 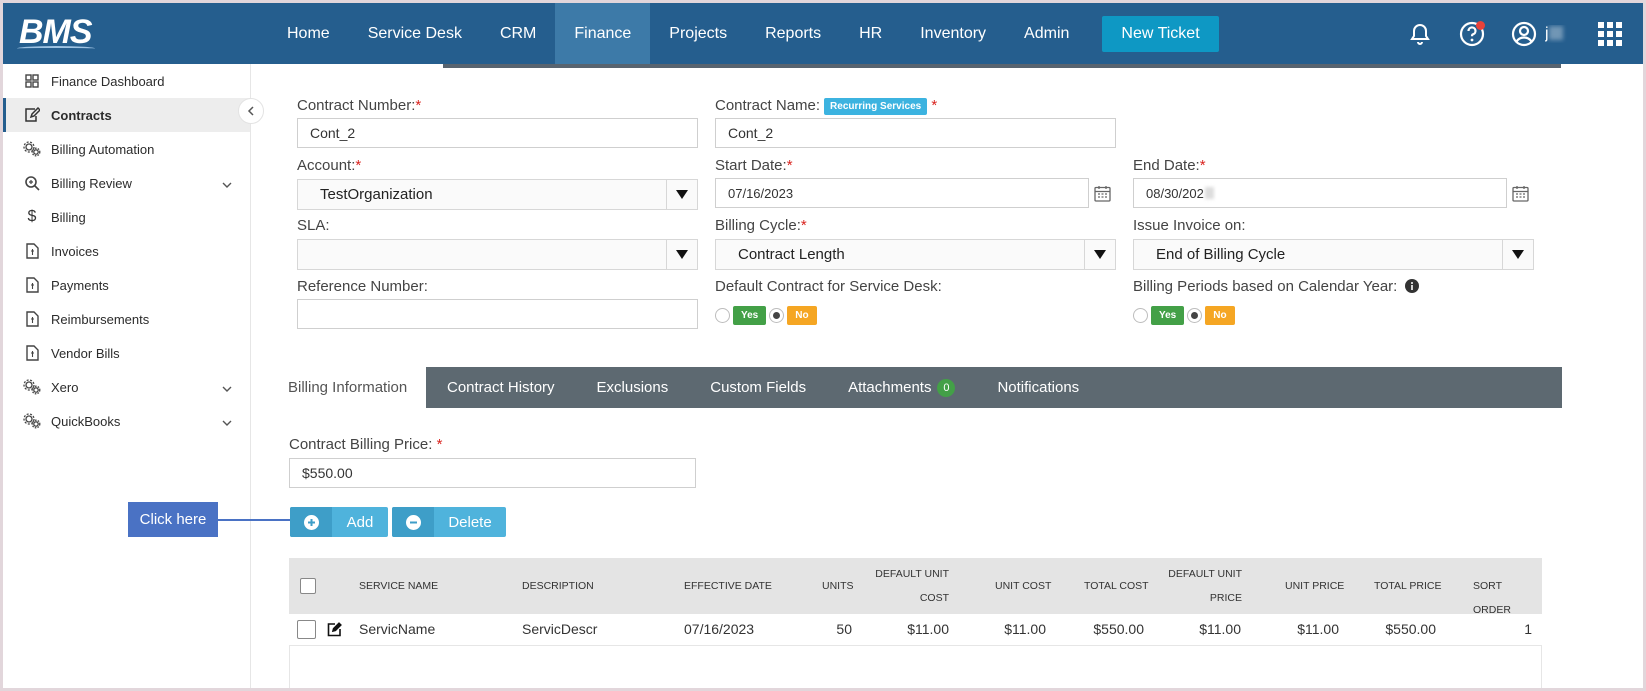 I want to click on header-description: DESCRIPTION, so click(x=558, y=586).